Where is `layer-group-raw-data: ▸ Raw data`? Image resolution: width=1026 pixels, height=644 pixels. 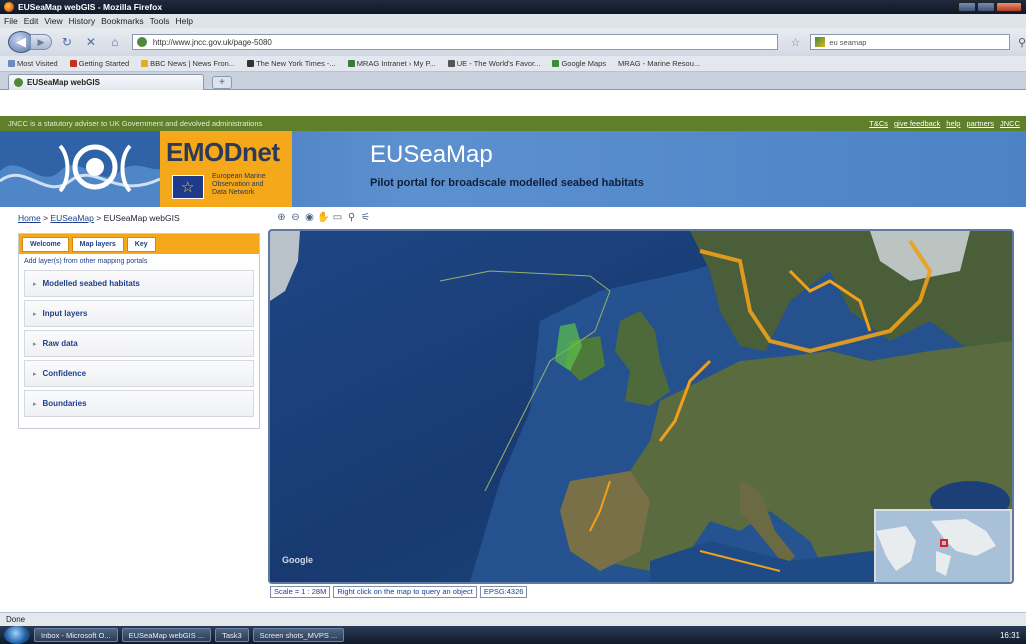 layer-group-raw-data: ▸ Raw data is located at coordinates (139, 343).